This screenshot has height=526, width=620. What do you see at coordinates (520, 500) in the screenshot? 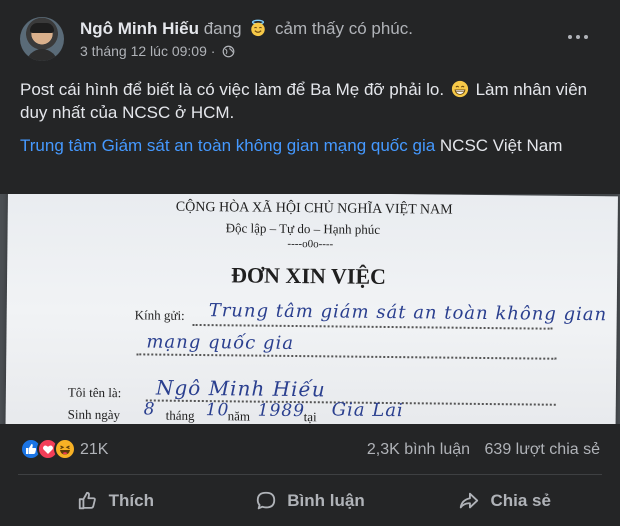
I see `share-button-label: Chia sẻ` at bounding box center [520, 500].